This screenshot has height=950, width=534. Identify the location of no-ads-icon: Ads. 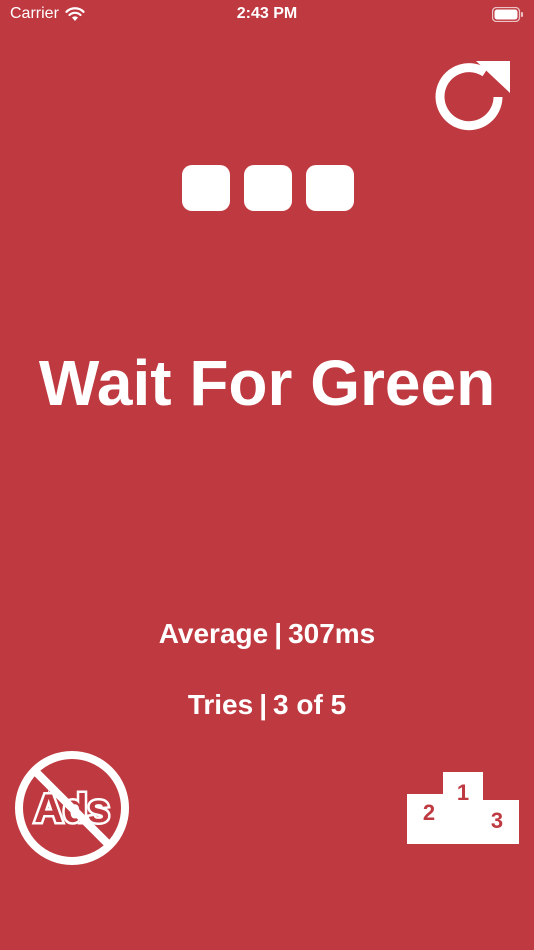
(72, 808).